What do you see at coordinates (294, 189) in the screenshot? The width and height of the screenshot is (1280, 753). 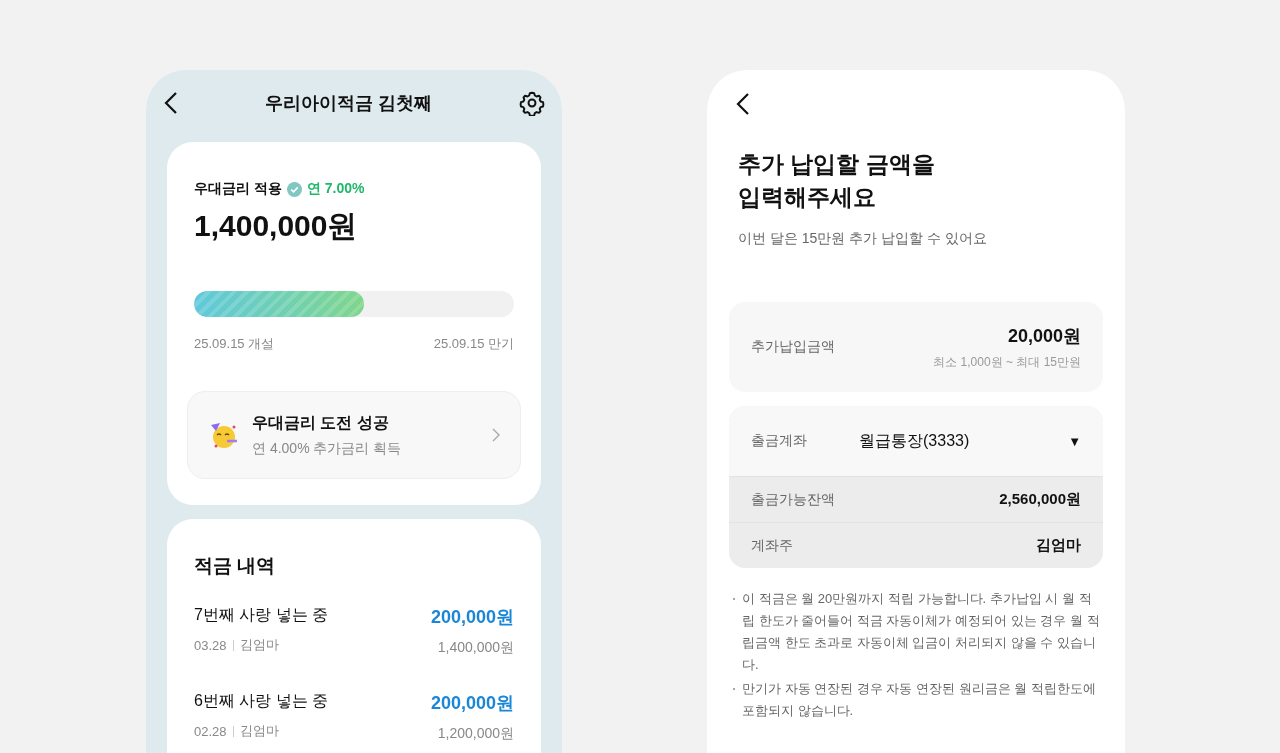 I see `check-icon` at bounding box center [294, 189].